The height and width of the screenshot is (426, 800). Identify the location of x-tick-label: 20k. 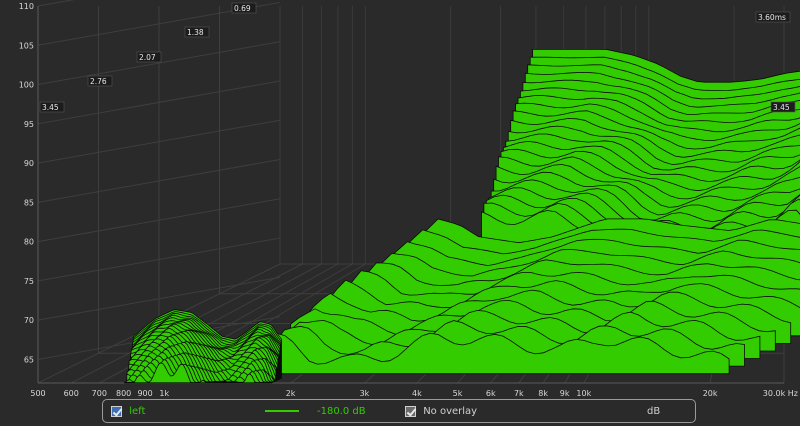
(710, 393).